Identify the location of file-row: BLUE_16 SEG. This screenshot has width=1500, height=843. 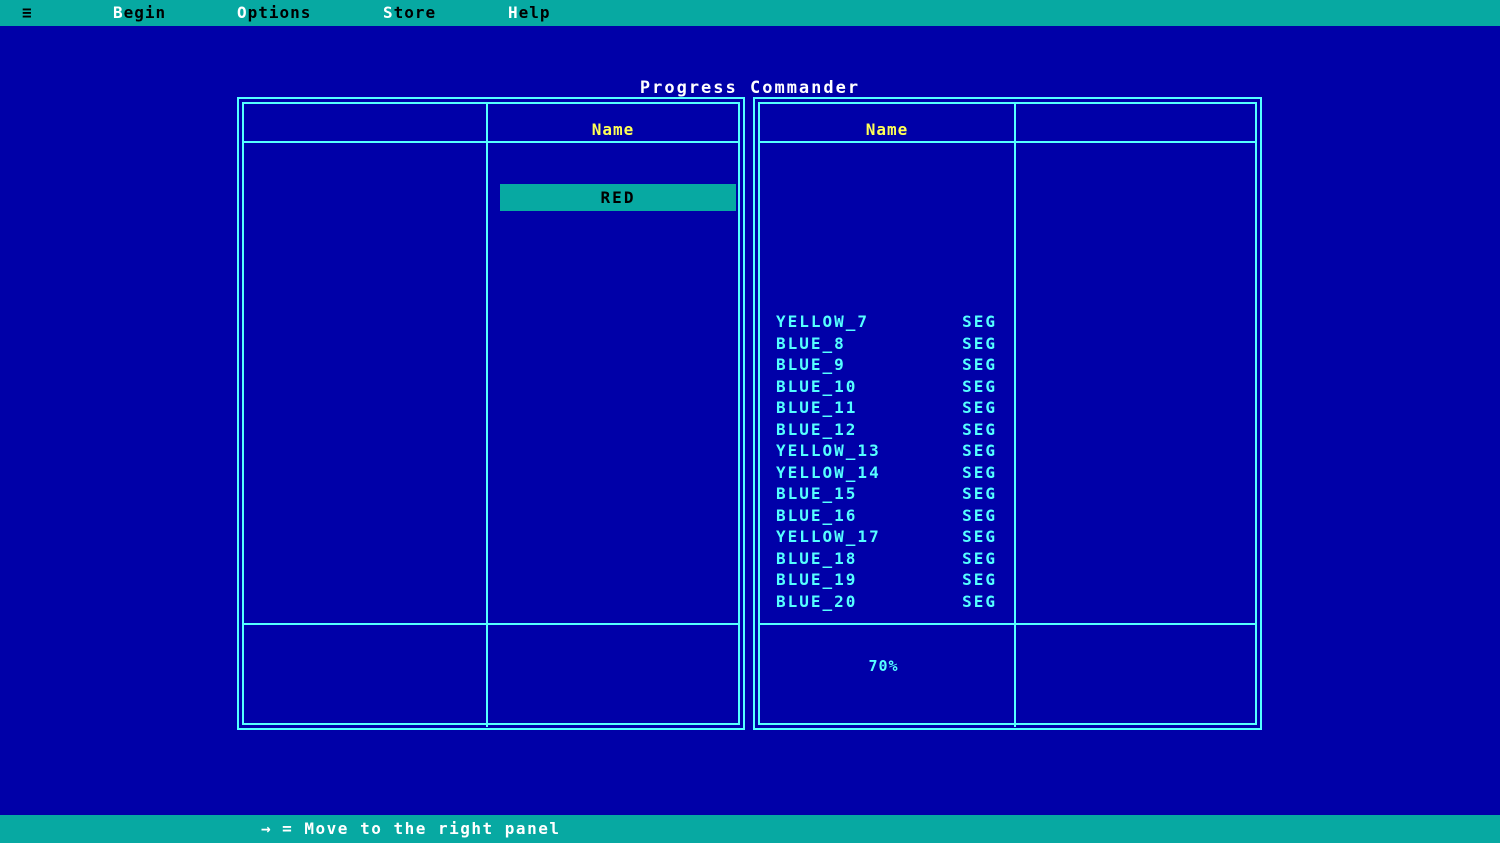
(887, 516).